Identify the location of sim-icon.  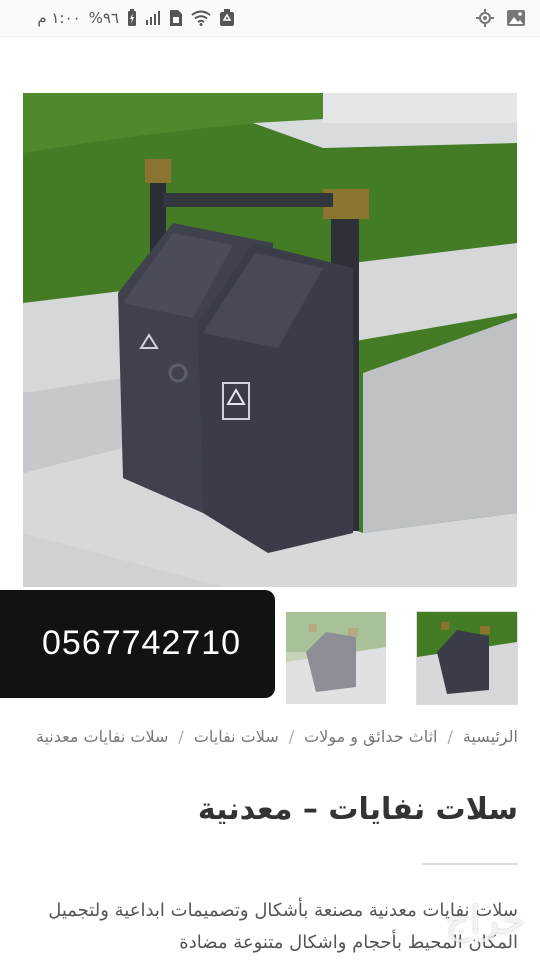
(176, 18).